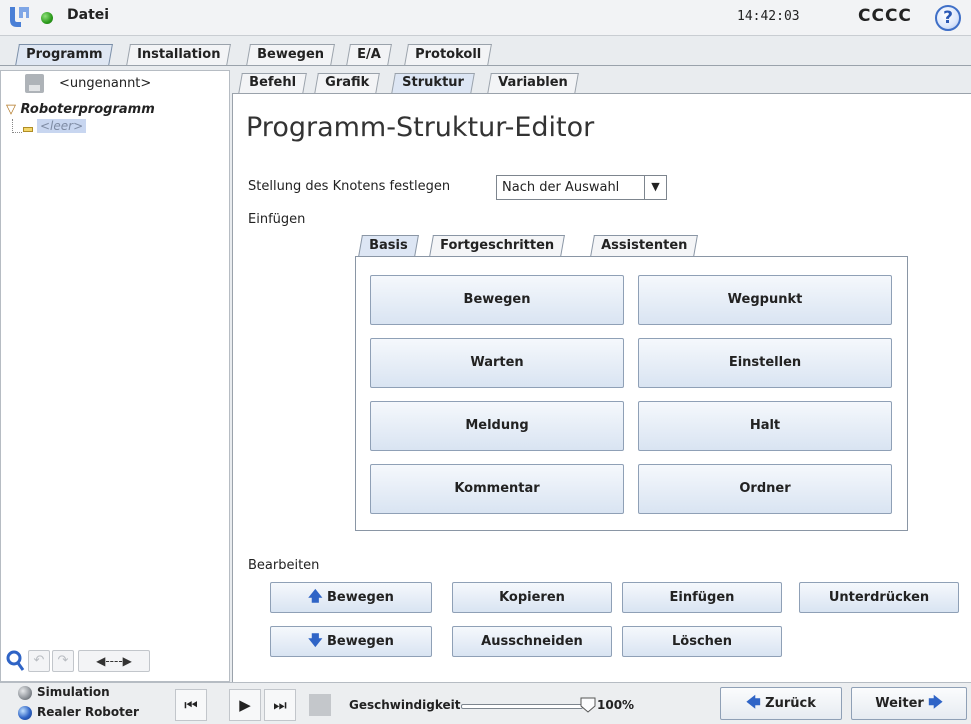 Image resolution: width=971 pixels, height=724 pixels. I want to click on tab-installation: Installation, so click(179, 55).